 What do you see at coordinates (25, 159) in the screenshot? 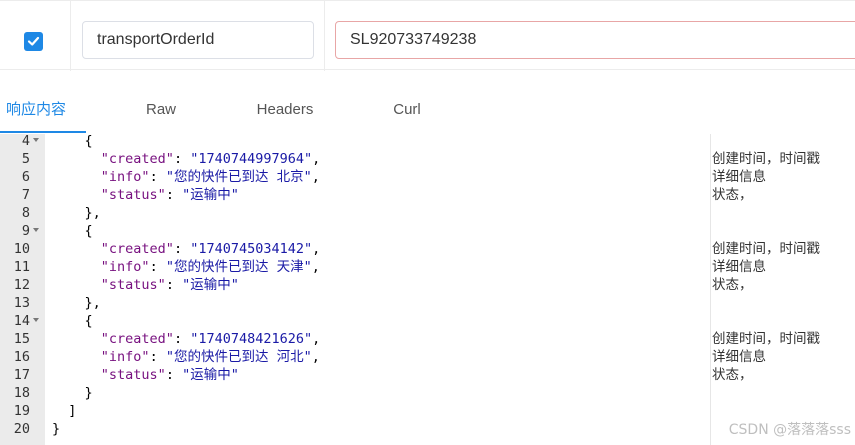
I see `line-number: 5` at bounding box center [25, 159].